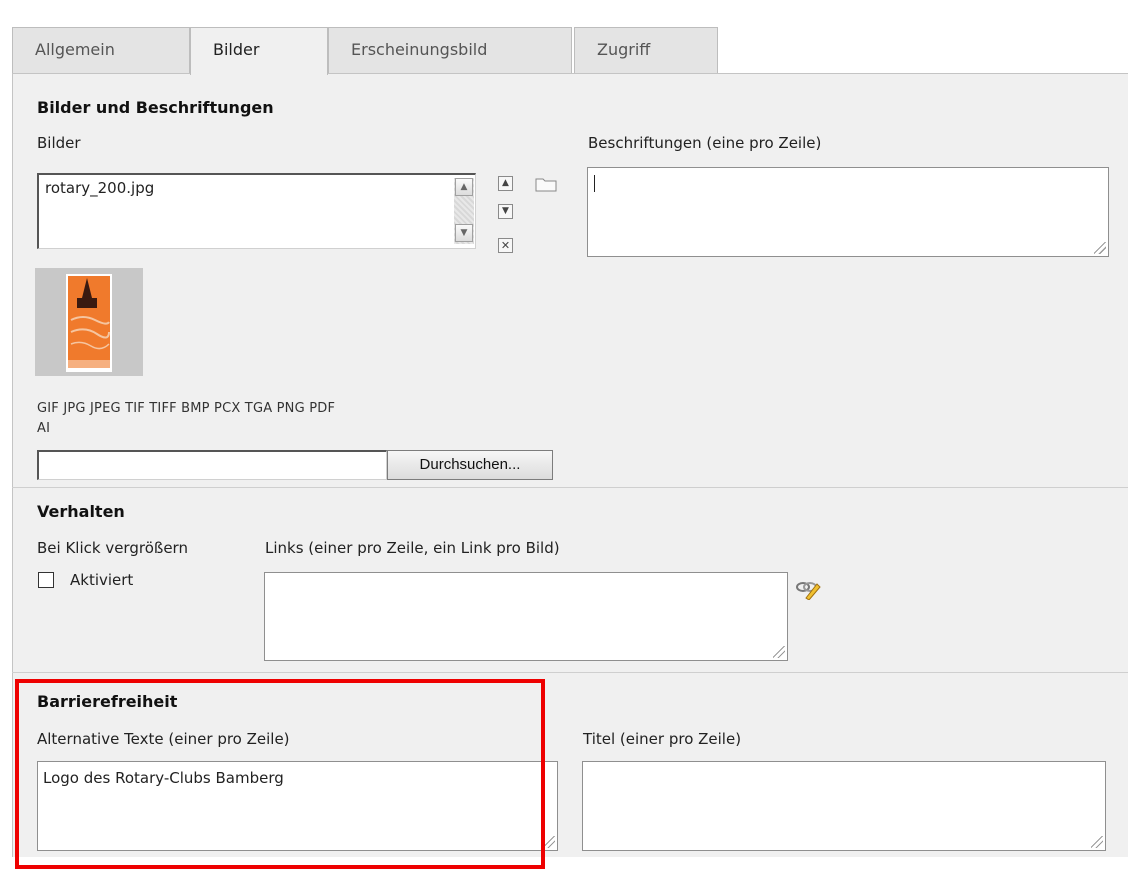 Image resolution: width=1128 pixels, height=869 pixels. What do you see at coordinates (44, 428) in the screenshot?
I see `allowed-formats-line2: AI` at bounding box center [44, 428].